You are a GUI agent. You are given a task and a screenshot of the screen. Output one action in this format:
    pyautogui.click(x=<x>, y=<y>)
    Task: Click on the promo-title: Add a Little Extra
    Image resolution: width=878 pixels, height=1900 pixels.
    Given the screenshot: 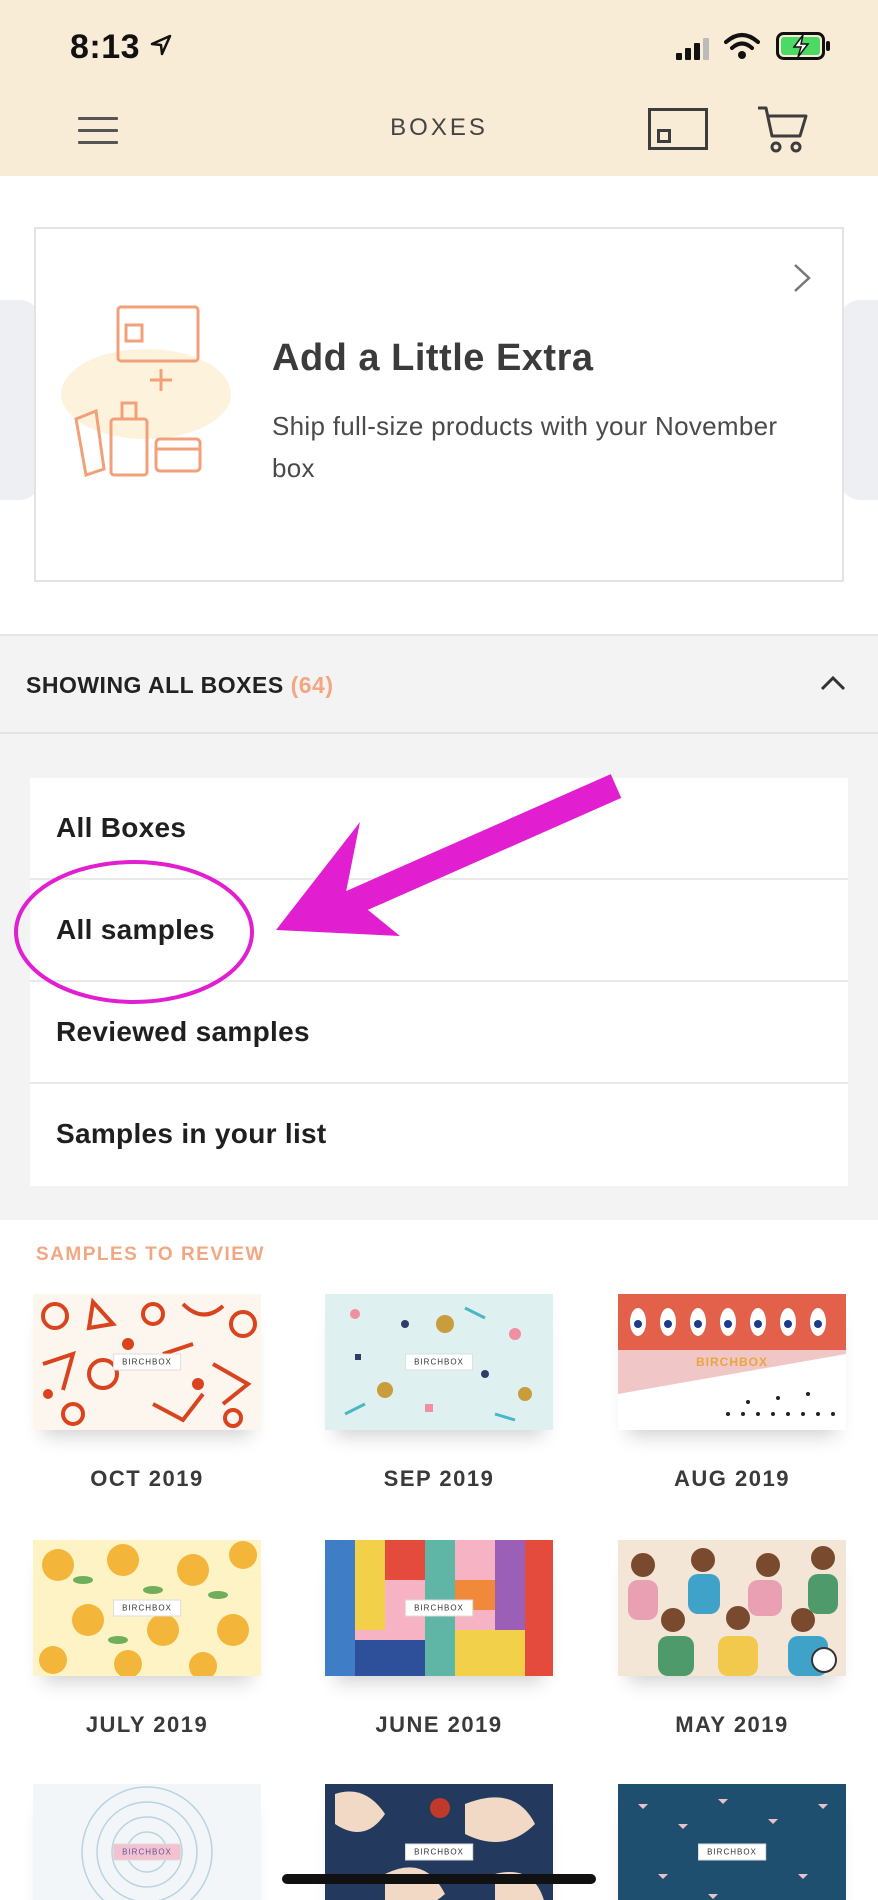 What is the action you would take?
    pyautogui.click(x=433, y=358)
    